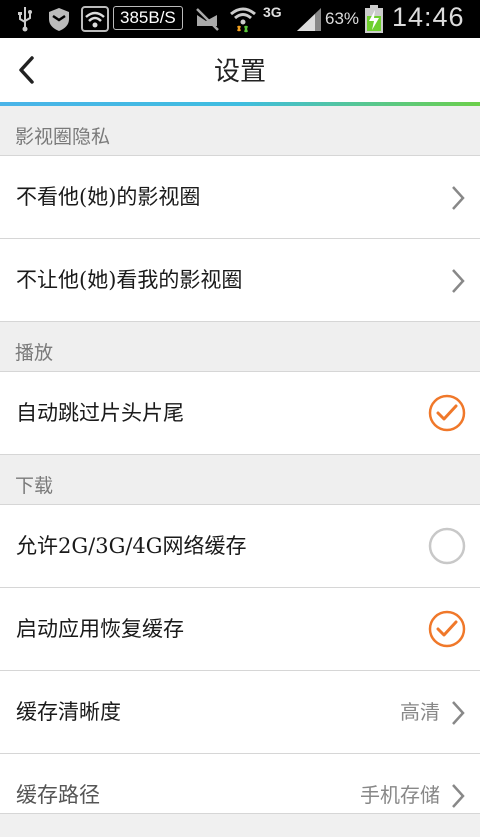 The image size is (480, 837). Describe the element at coordinates (374, 19) in the screenshot. I see `battery-charging-icon` at that location.